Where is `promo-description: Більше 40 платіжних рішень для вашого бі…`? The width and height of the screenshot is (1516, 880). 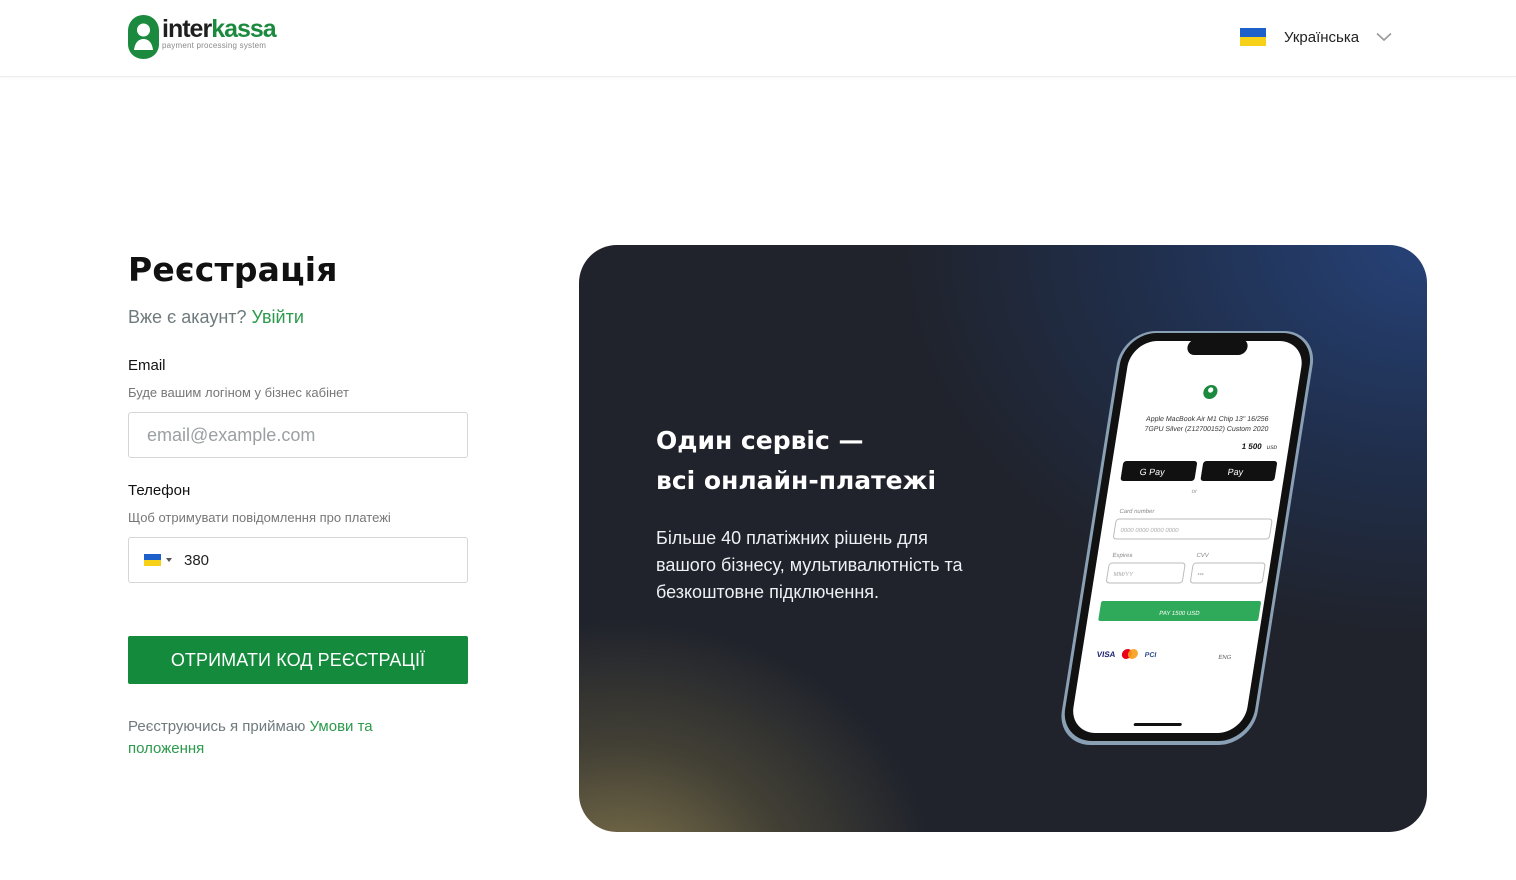 promo-description: Більше 40 платіжних рішень для вашого бі… is located at coordinates (809, 565).